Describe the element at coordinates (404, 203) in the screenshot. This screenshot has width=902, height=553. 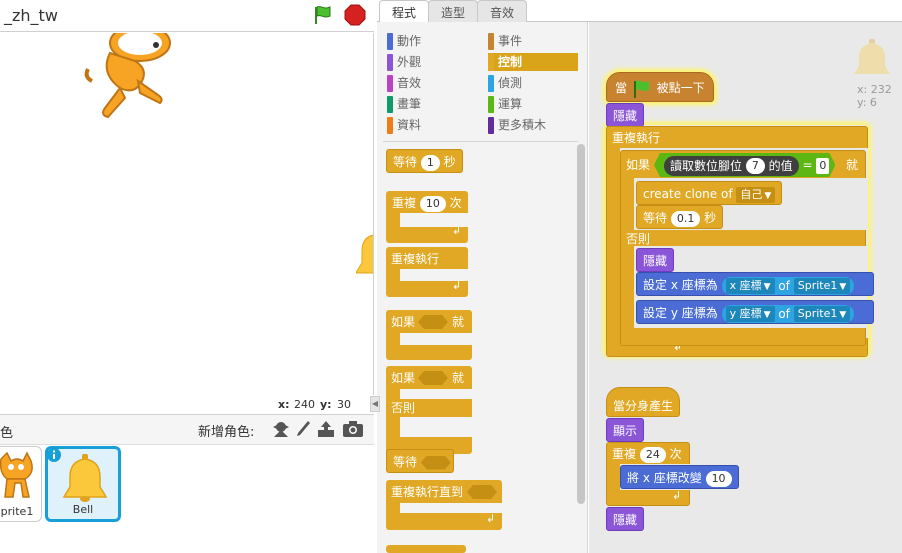
I see `block-text: 重複` at that location.